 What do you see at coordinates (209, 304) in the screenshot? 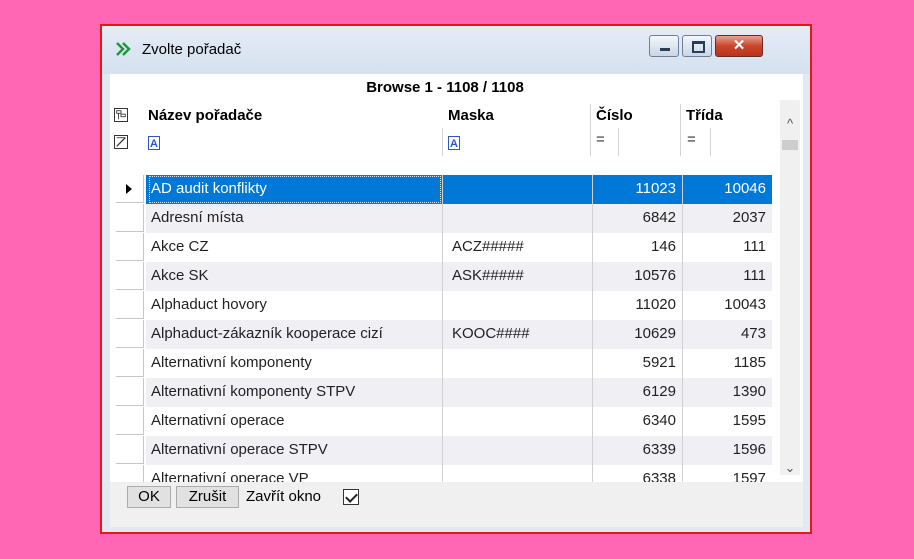
I see `cell-name: Alphaduct hovory` at bounding box center [209, 304].